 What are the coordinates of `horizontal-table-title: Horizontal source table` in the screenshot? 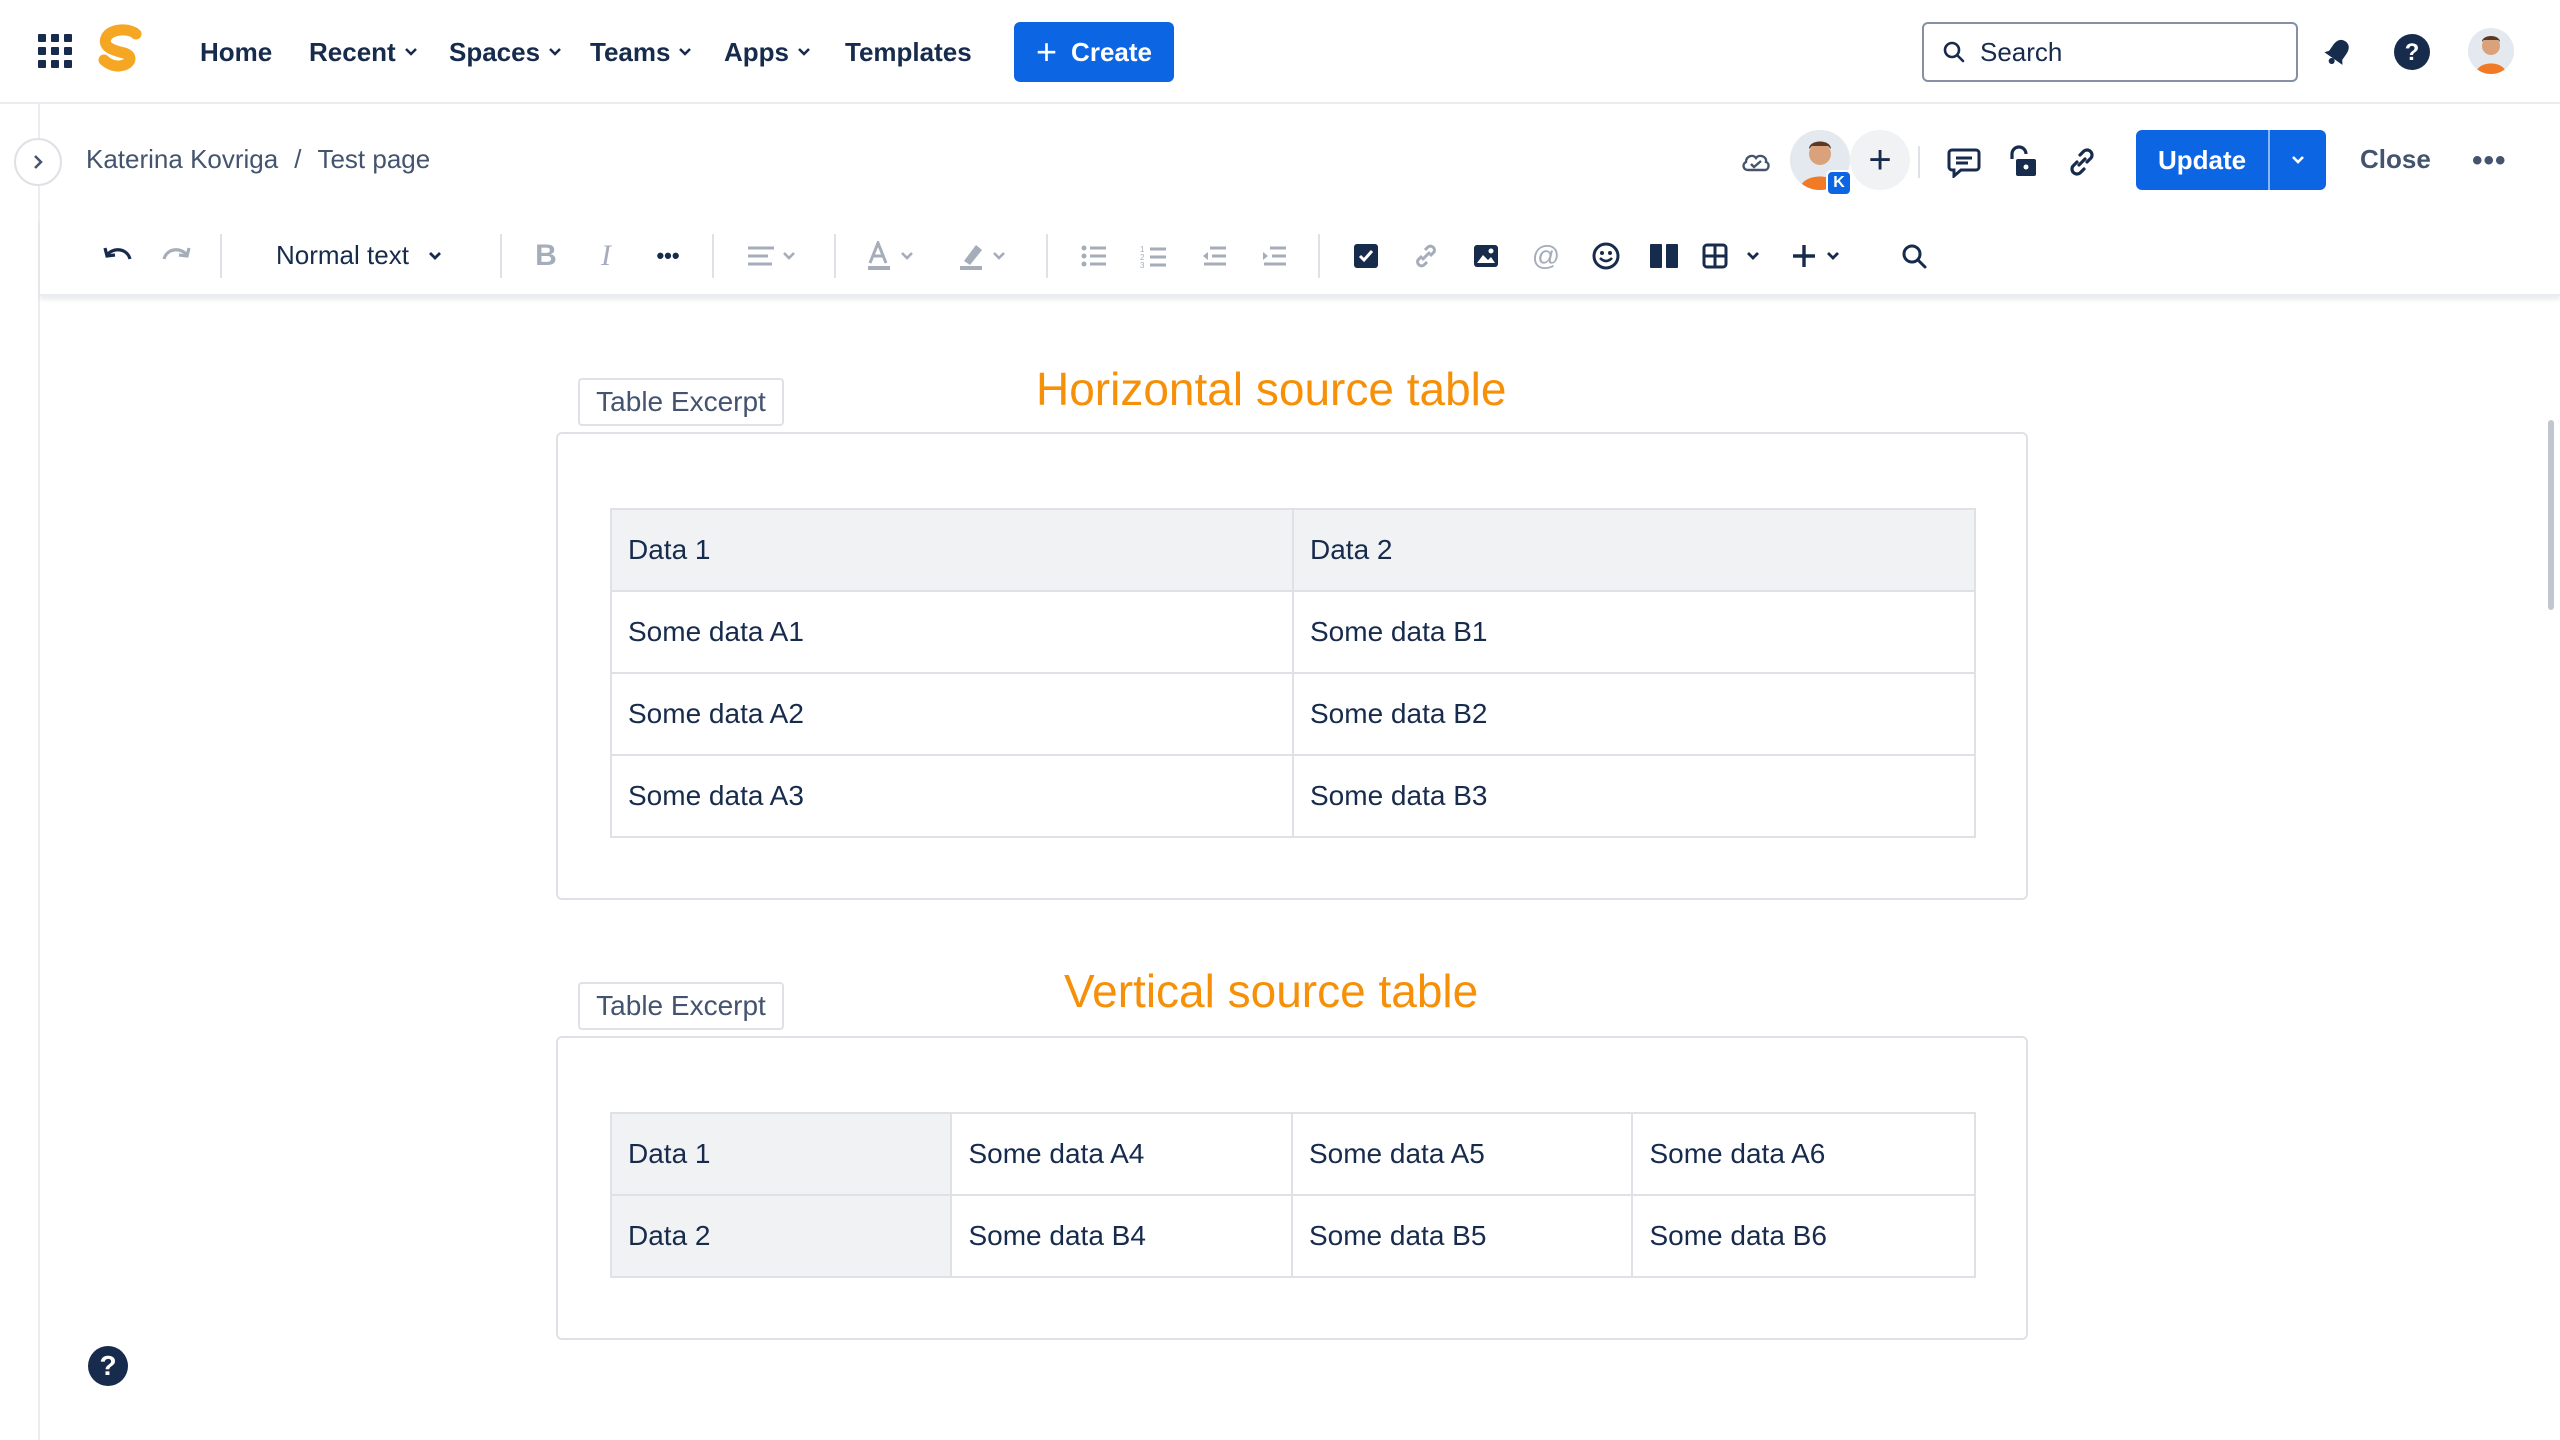 It's located at (1271, 389).